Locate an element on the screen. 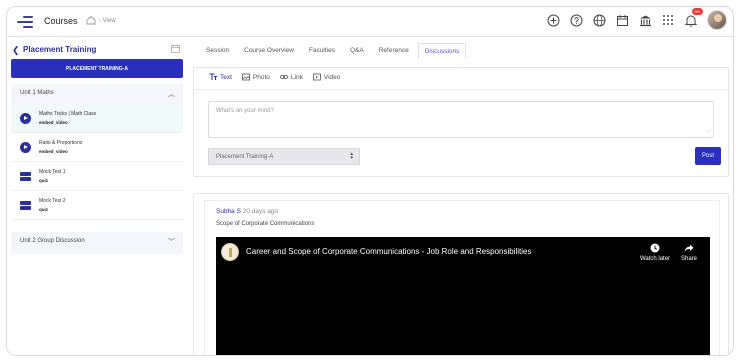 The height and width of the screenshot is (362, 740). composer-tab-text: Text is located at coordinates (220, 77).